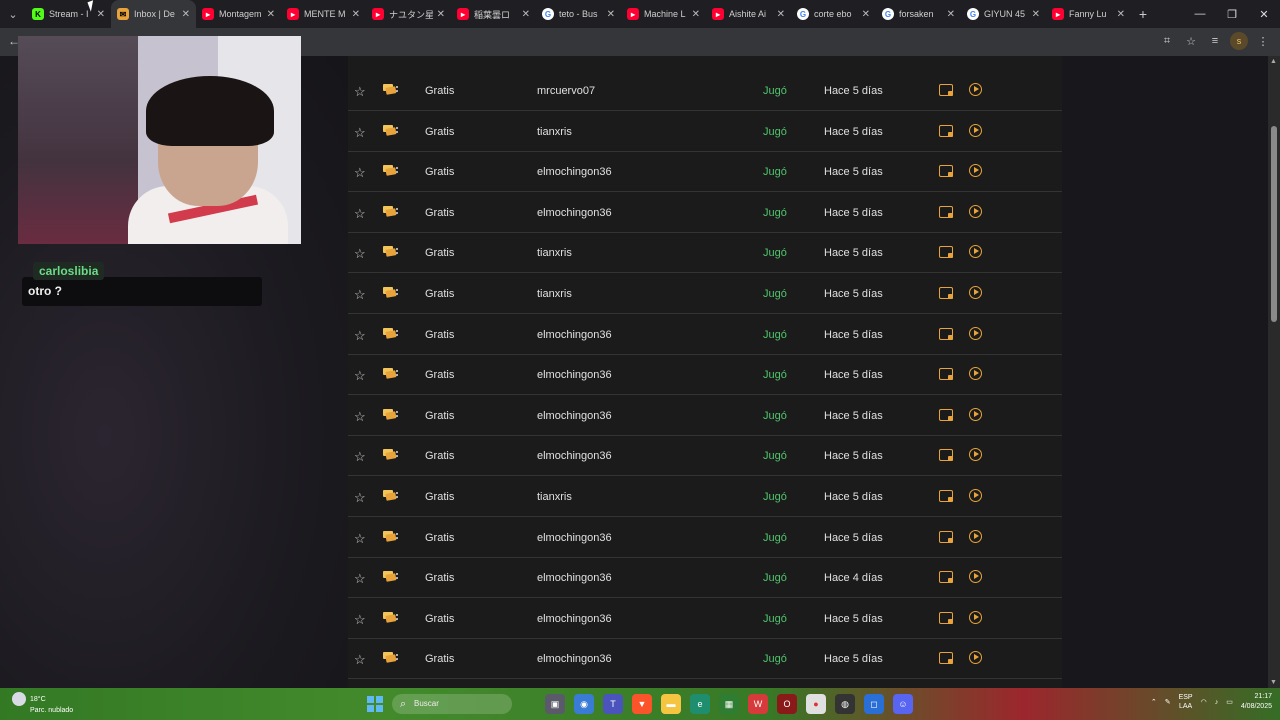 The image size is (1280, 720). Describe the element at coordinates (787, 704) in the screenshot. I see `opera-icon: O` at that location.